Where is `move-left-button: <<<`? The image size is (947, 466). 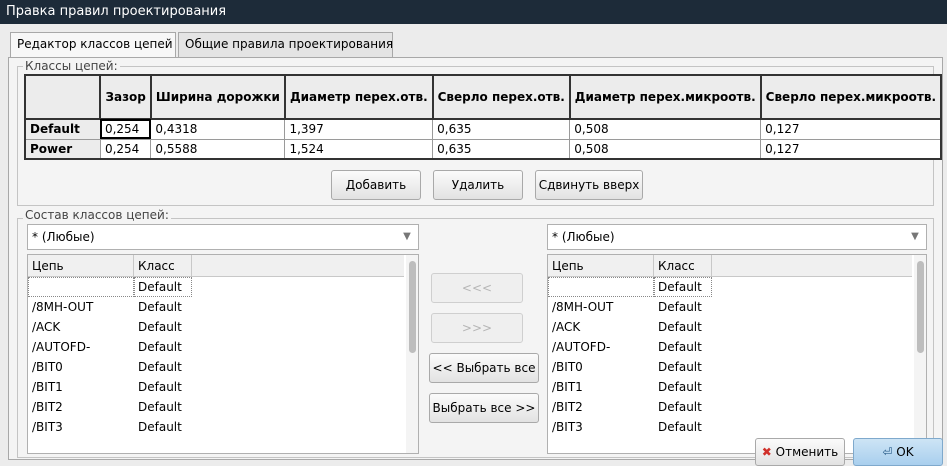 move-left-button: <<< is located at coordinates (477, 288).